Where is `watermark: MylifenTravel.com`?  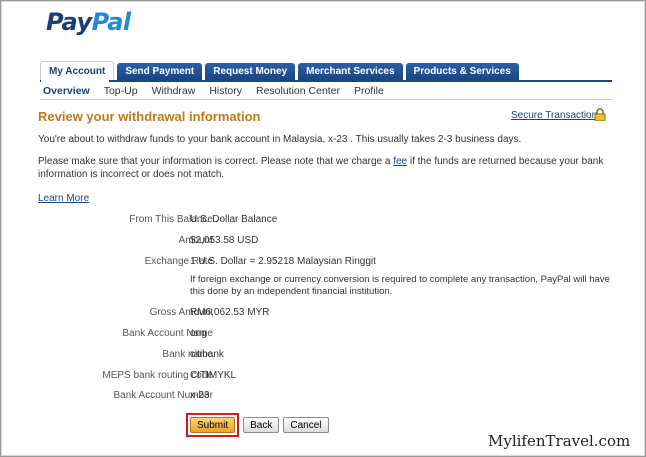 watermark: MylifenTravel.com is located at coordinates (559, 441).